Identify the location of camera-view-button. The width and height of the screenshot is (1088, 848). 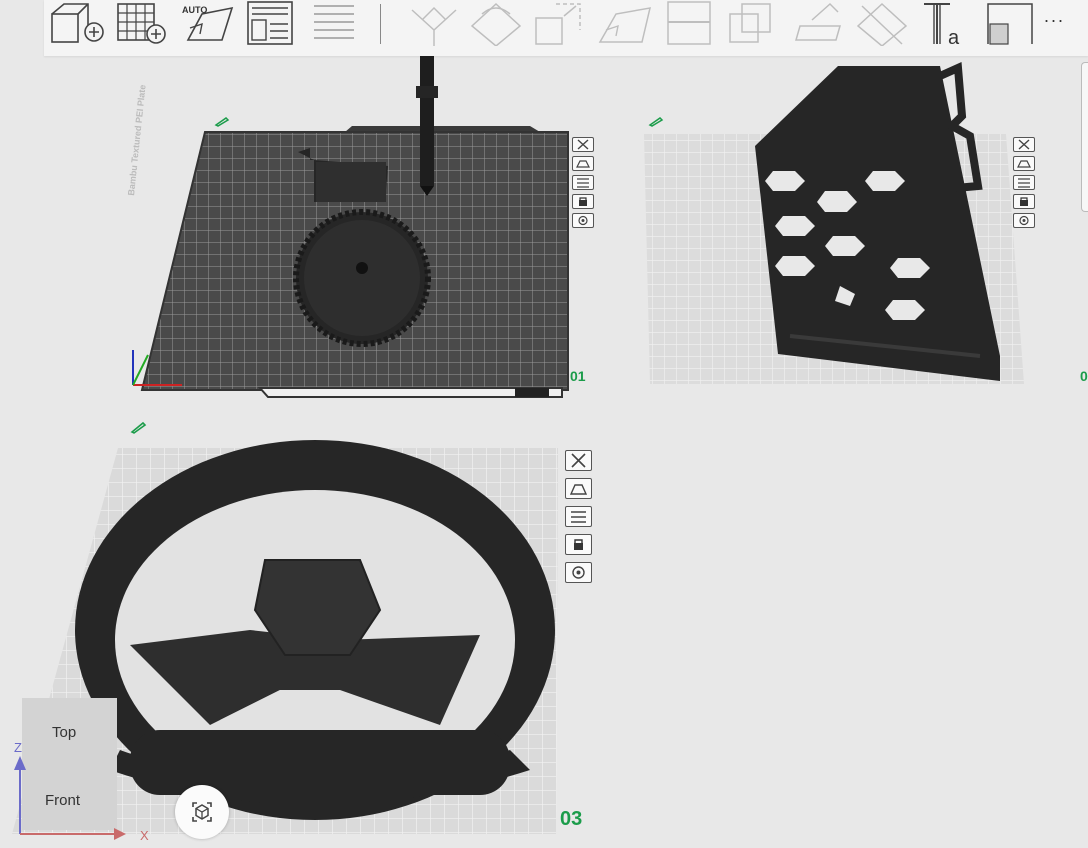
(202, 812).